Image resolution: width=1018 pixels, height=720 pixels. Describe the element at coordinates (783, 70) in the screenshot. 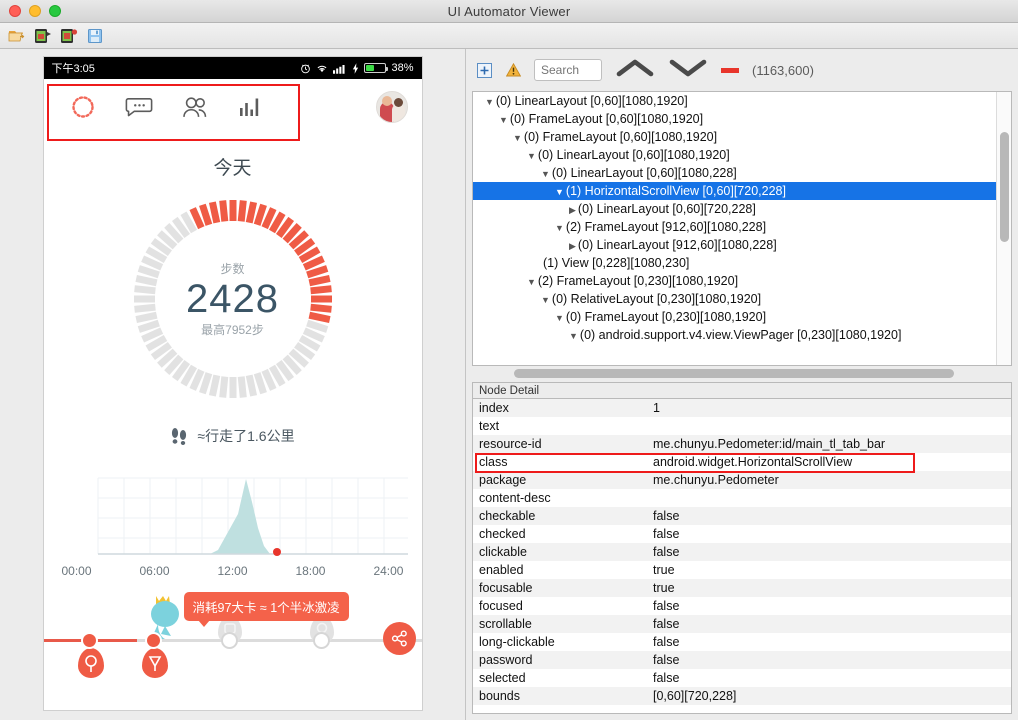

I see `cursor-coordinates: (1163,600)` at that location.